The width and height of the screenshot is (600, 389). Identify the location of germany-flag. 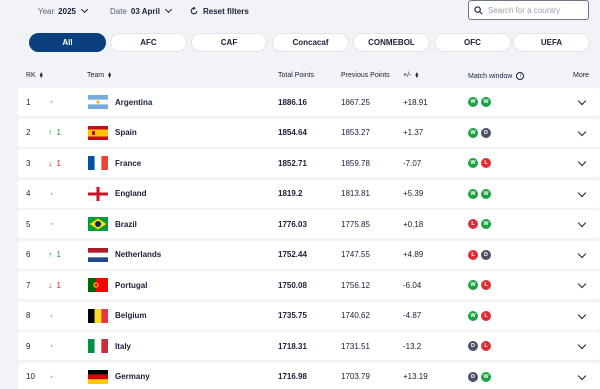
(98, 376).